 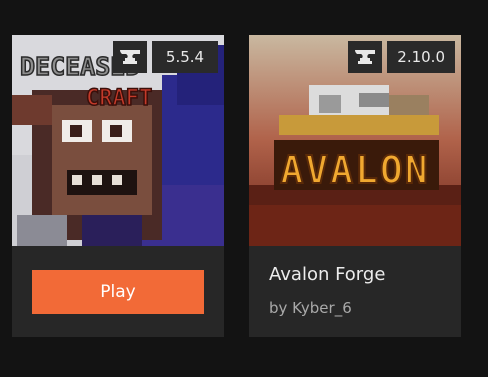 I want to click on play-button: Play, so click(x=118, y=292).